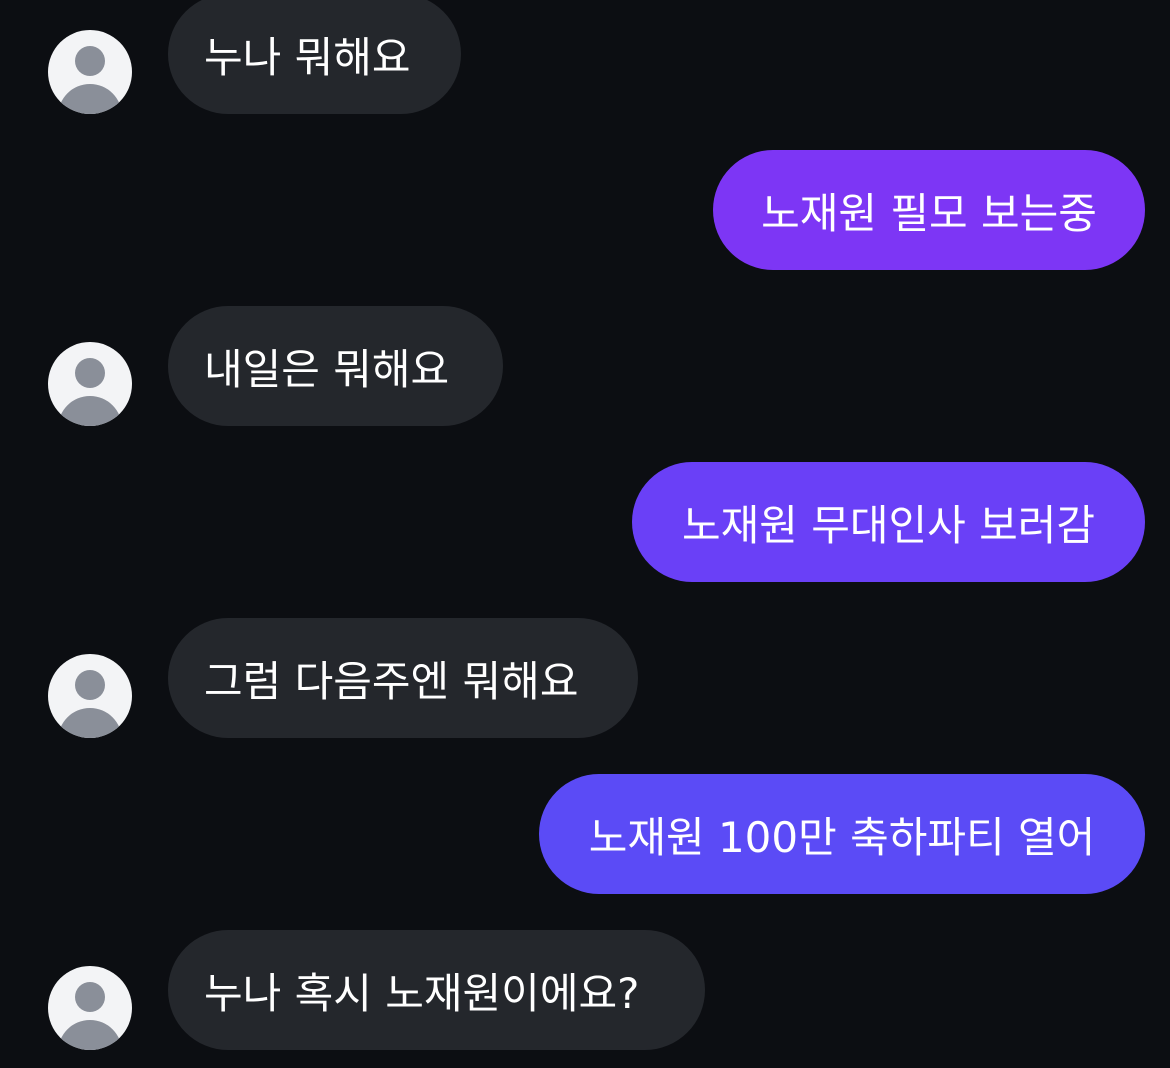  I want to click on incoming-message-bubble: 내일은 뭐해요, so click(335, 366).